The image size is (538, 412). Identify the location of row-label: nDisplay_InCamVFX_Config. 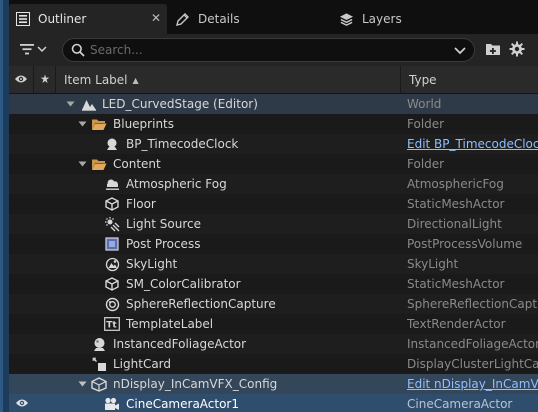
(195, 384).